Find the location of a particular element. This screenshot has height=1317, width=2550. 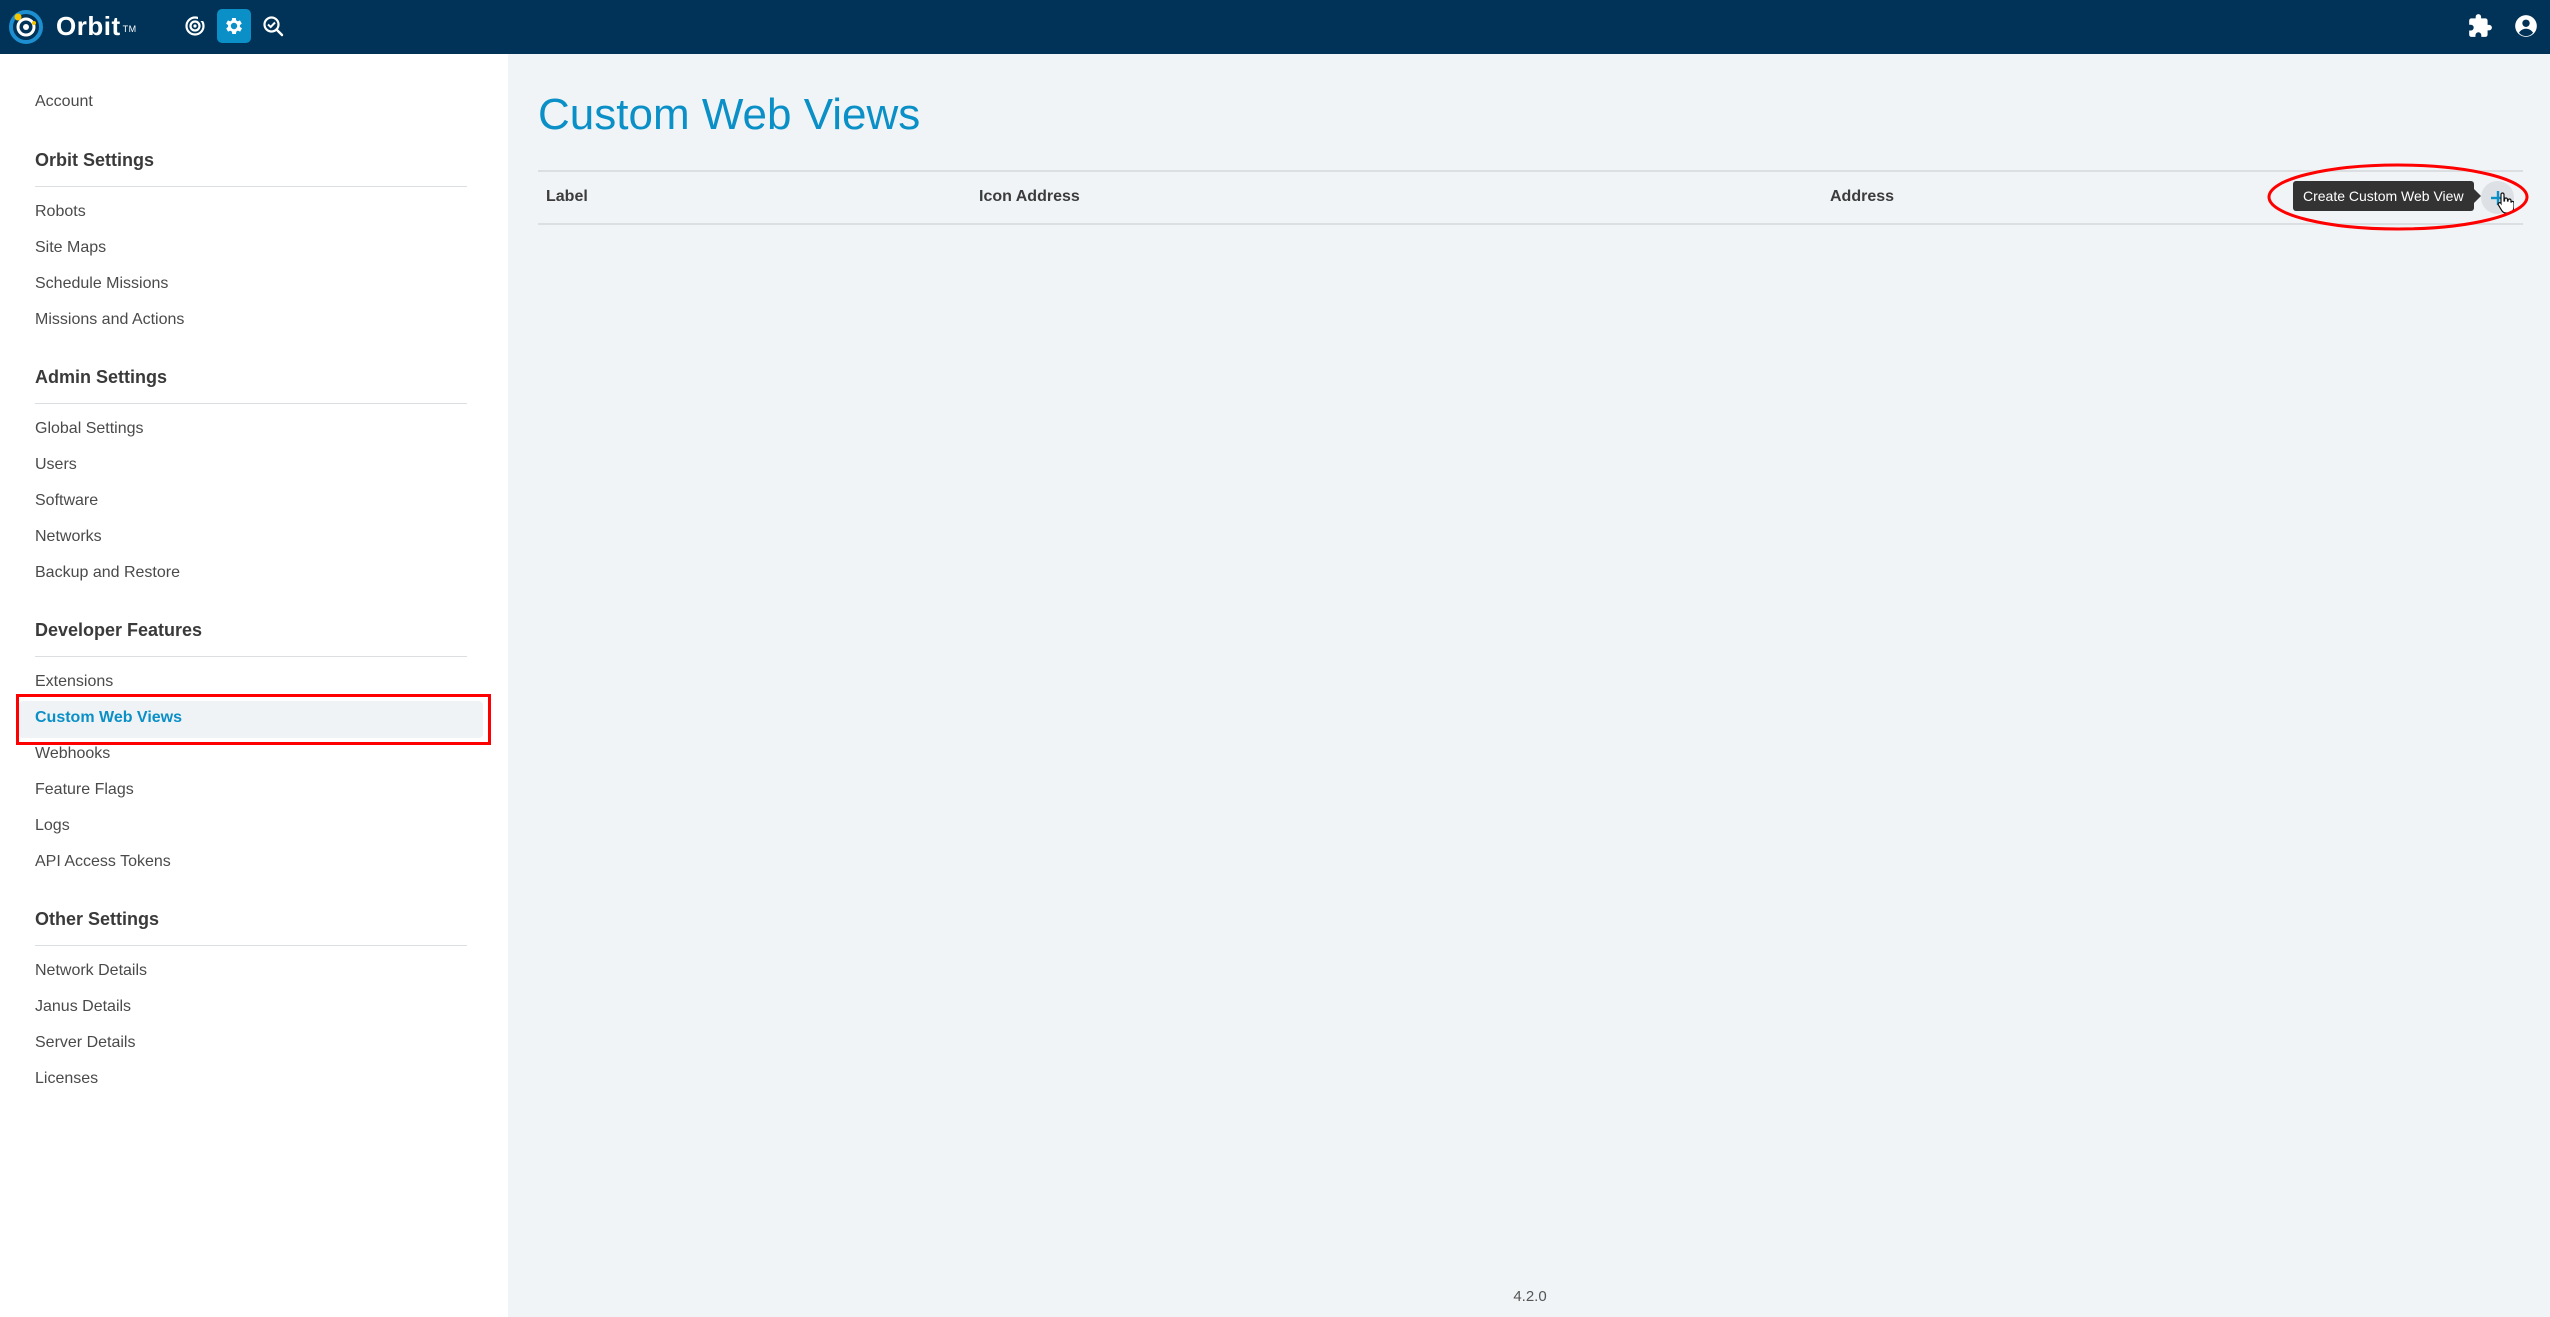

column-header-label: Label is located at coordinates (567, 197).